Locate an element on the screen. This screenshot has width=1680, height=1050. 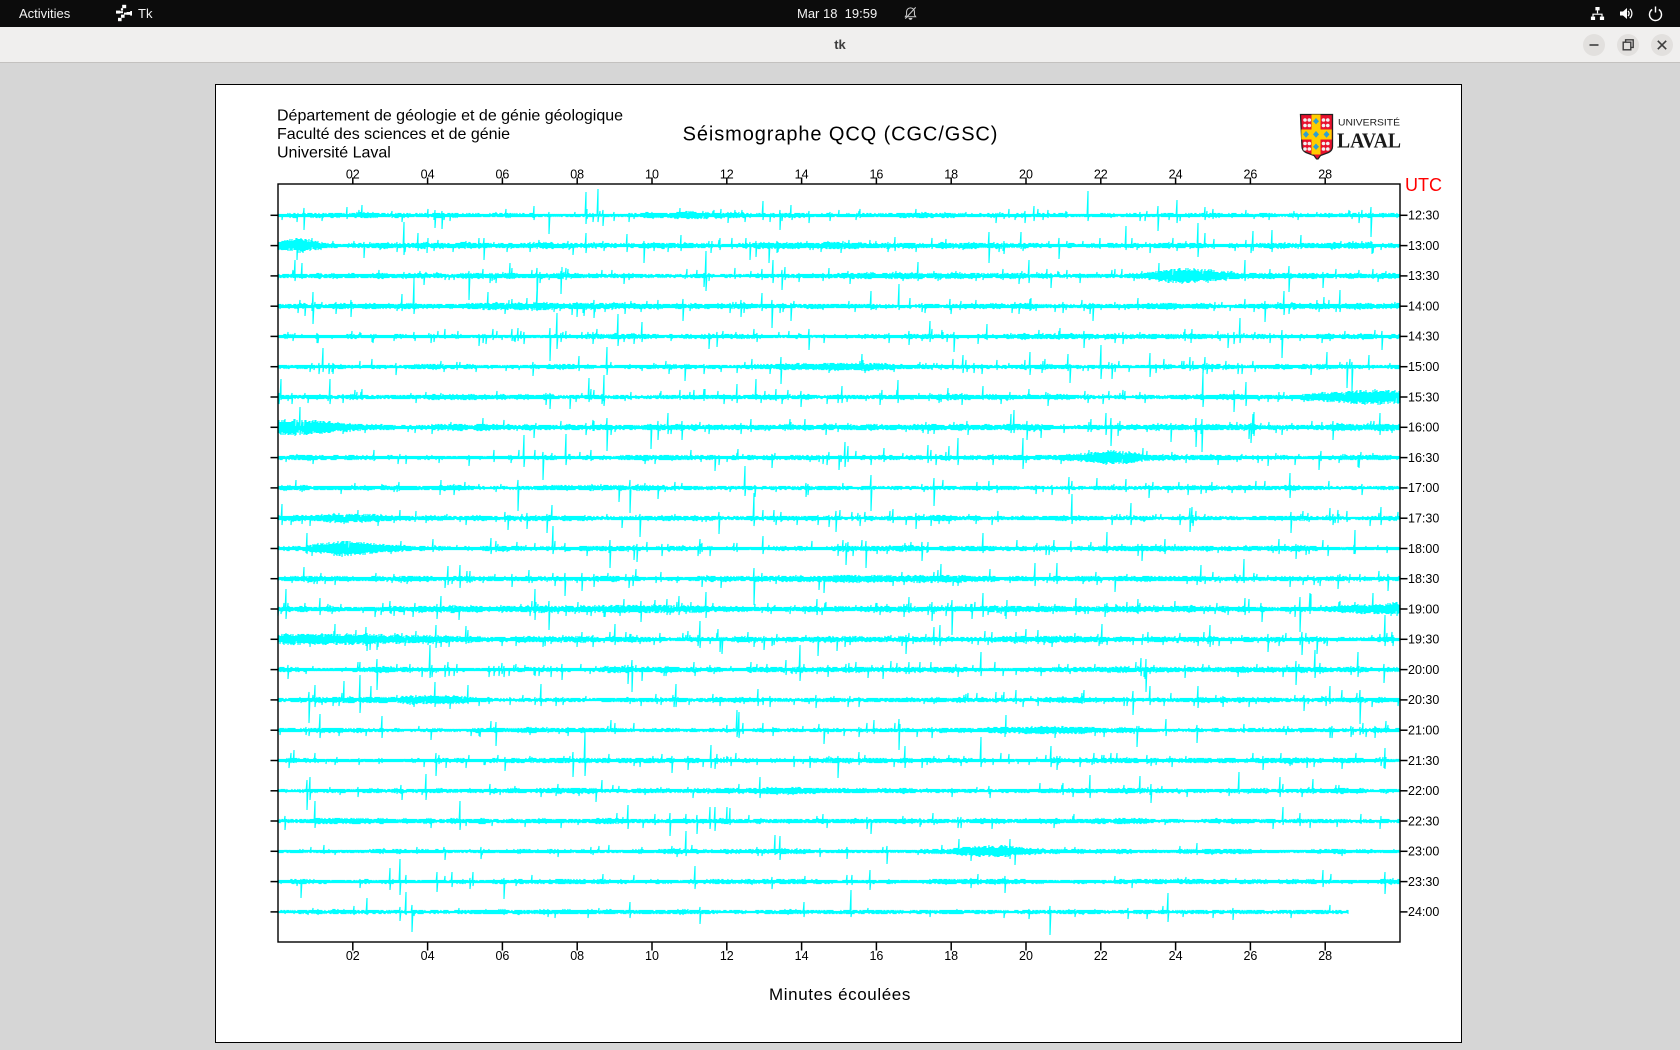
svg-text: Minutes écoulées is located at coordinates (840, 994).